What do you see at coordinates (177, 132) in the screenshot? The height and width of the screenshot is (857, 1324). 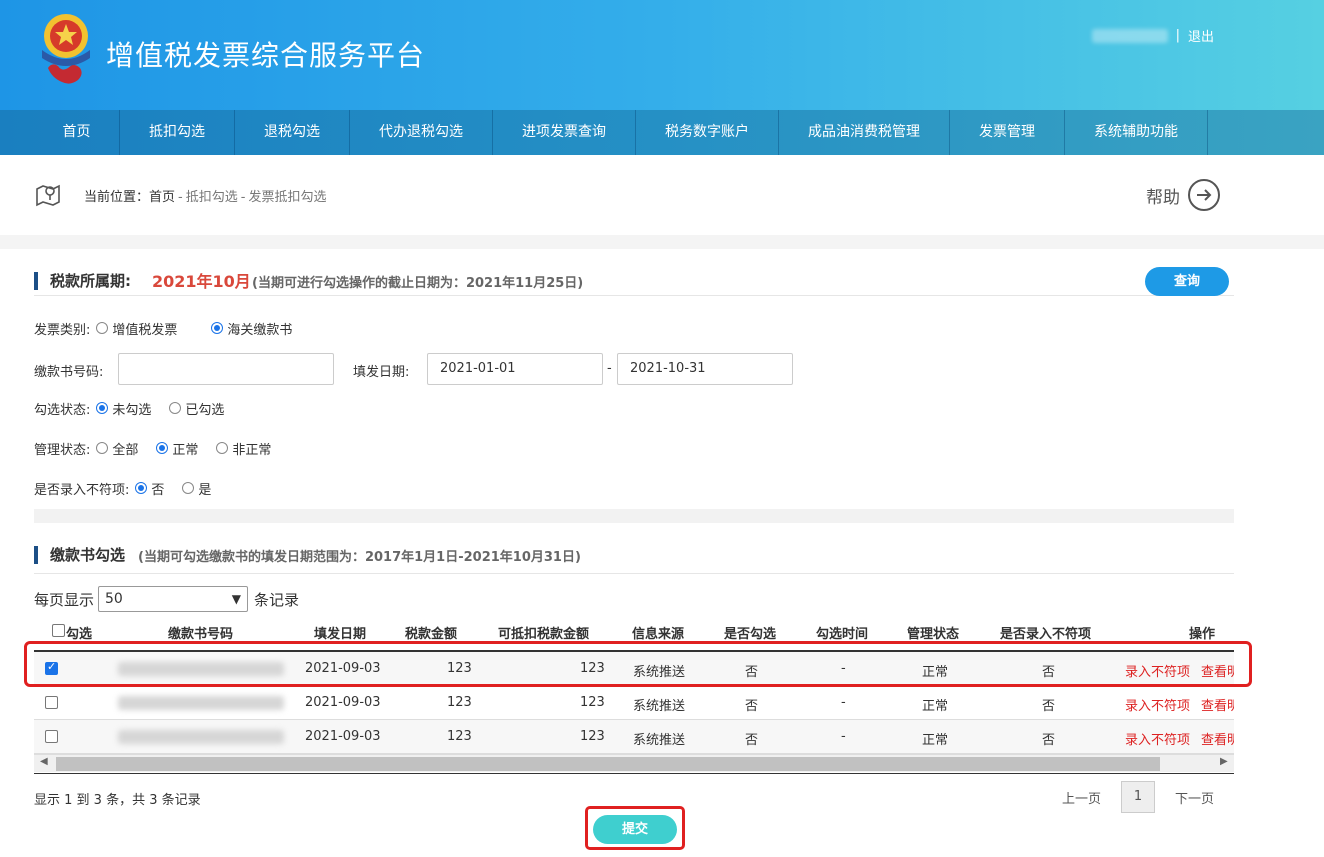 I see `nav-item-deduction-check: 抵扣勾选` at bounding box center [177, 132].